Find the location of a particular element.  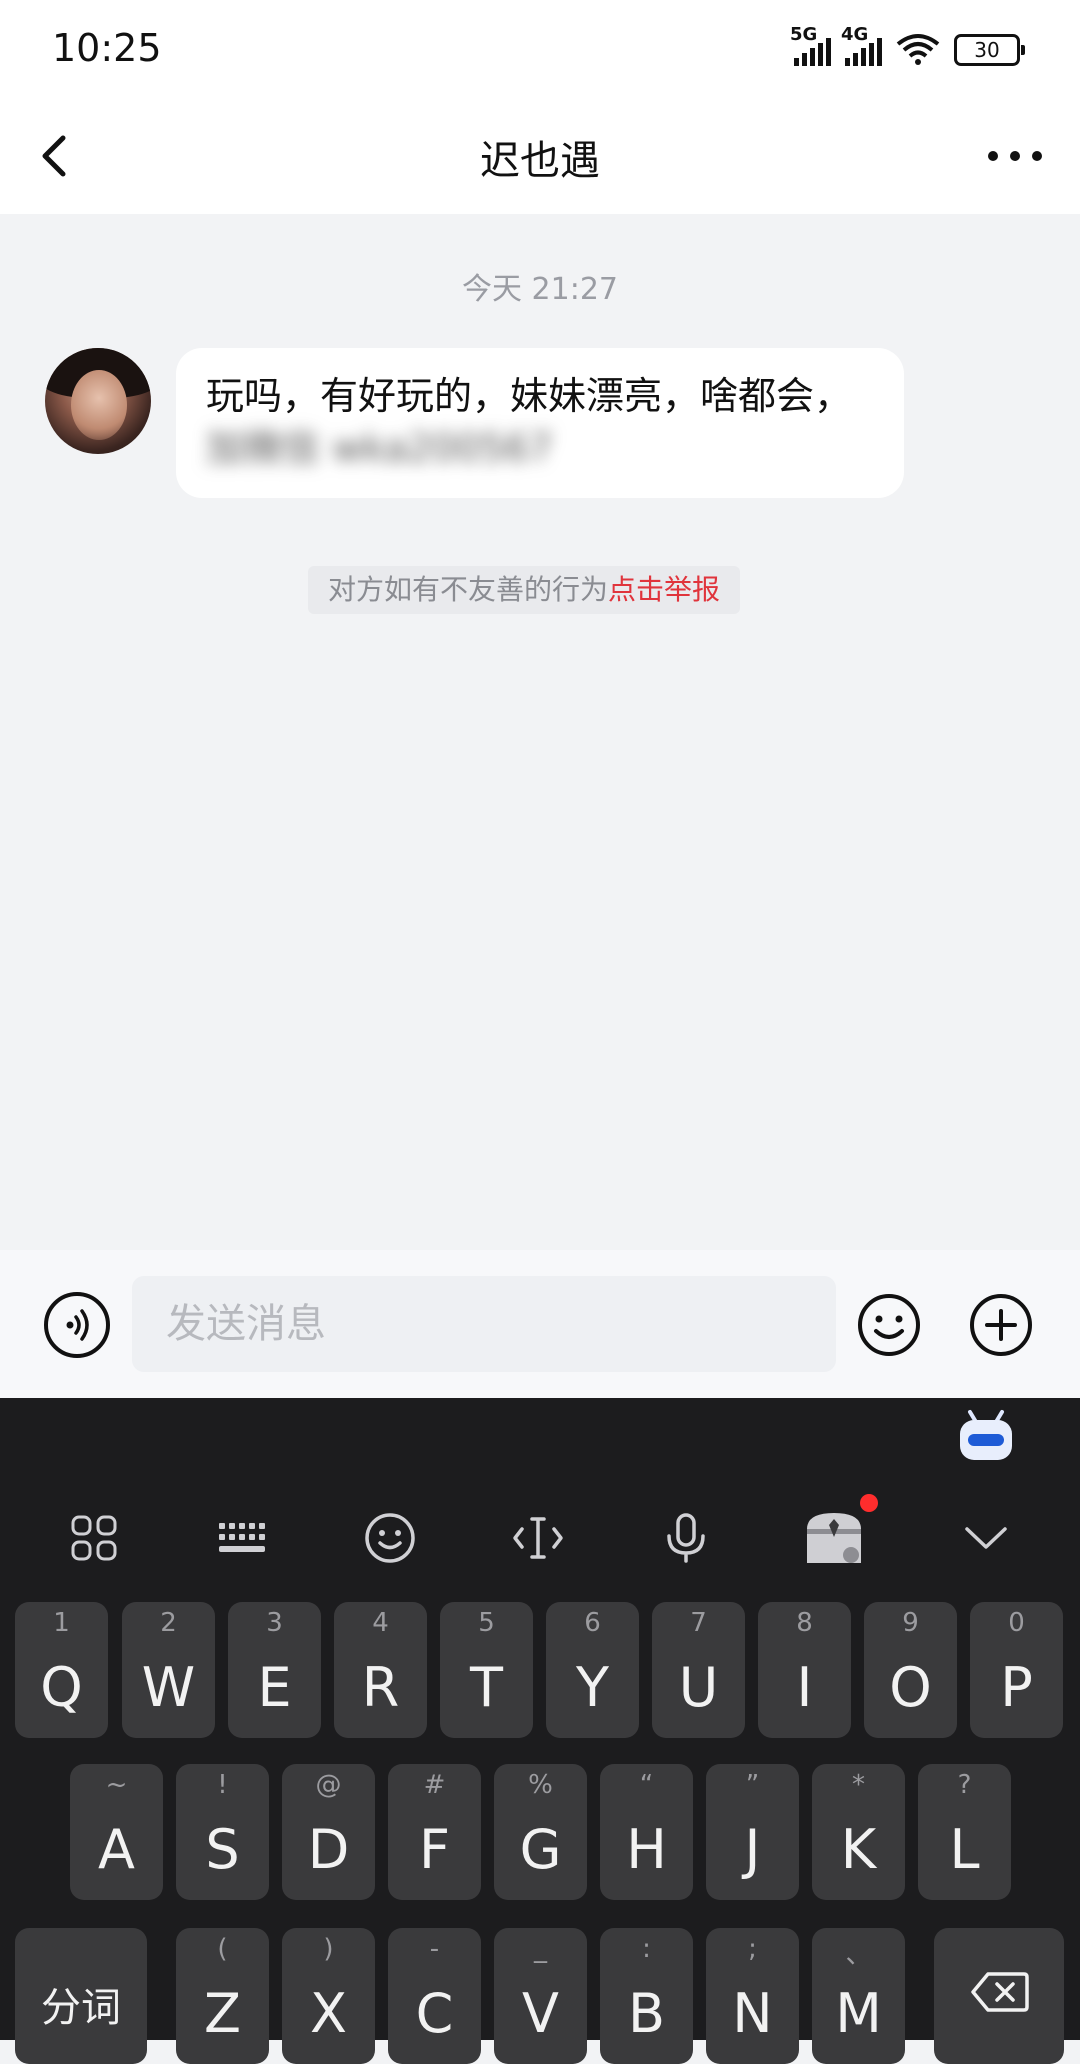

keyboard-icon is located at coordinates (242, 1537).